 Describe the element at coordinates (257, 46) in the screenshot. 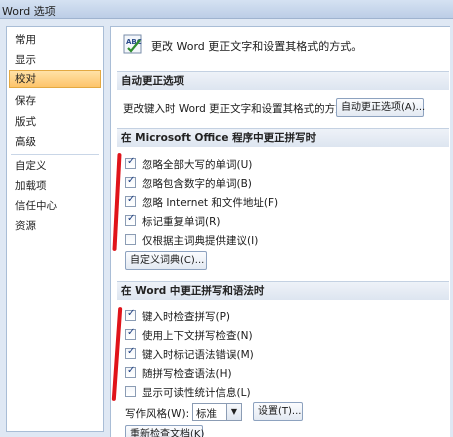

I see `page-header-text: 更改 Word 更正文字和设置其格式的方式。` at that location.